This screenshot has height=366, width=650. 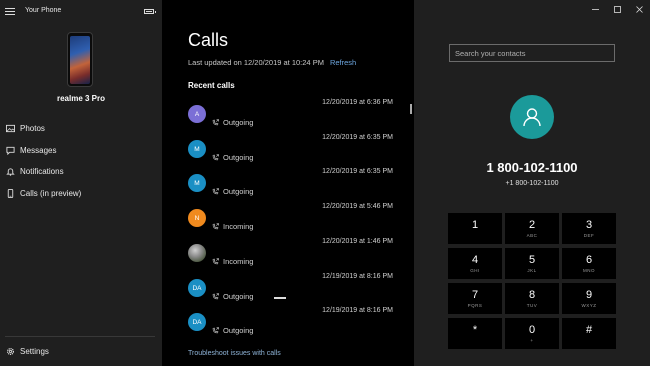 What do you see at coordinates (532, 305) in the screenshot?
I see `dial-key-letters: TUV` at bounding box center [532, 305].